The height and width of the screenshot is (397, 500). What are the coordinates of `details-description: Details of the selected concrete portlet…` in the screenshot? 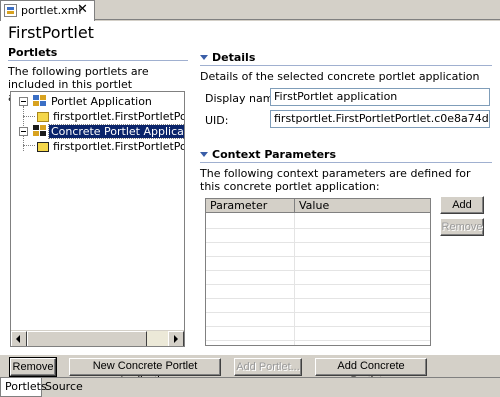 It's located at (340, 76).